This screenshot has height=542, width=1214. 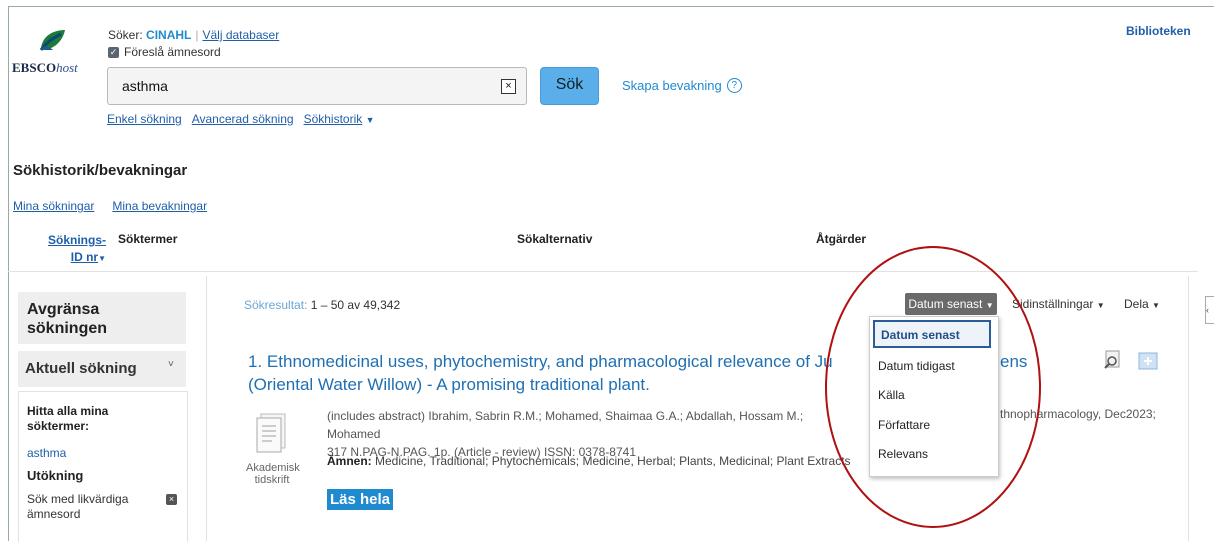 What do you see at coordinates (206, 408) in the screenshot?
I see `panel-divider` at bounding box center [206, 408].